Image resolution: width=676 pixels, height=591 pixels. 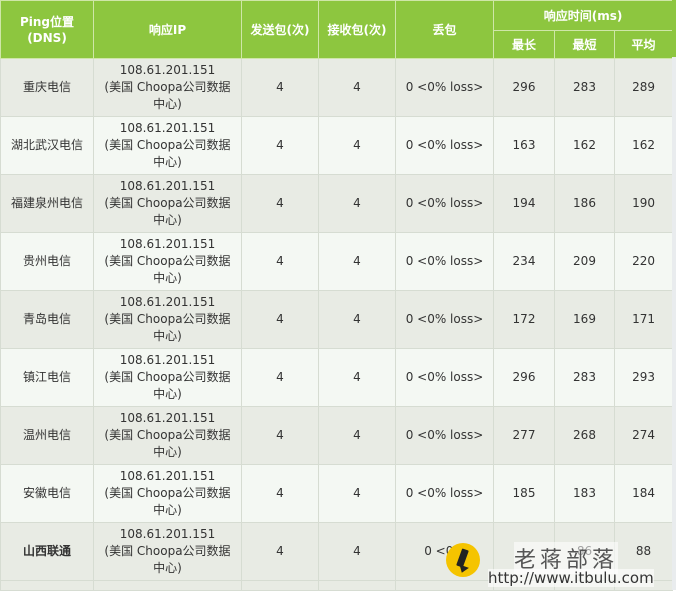 I want to click on cell-avg: 184, so click(x=643, y=493).